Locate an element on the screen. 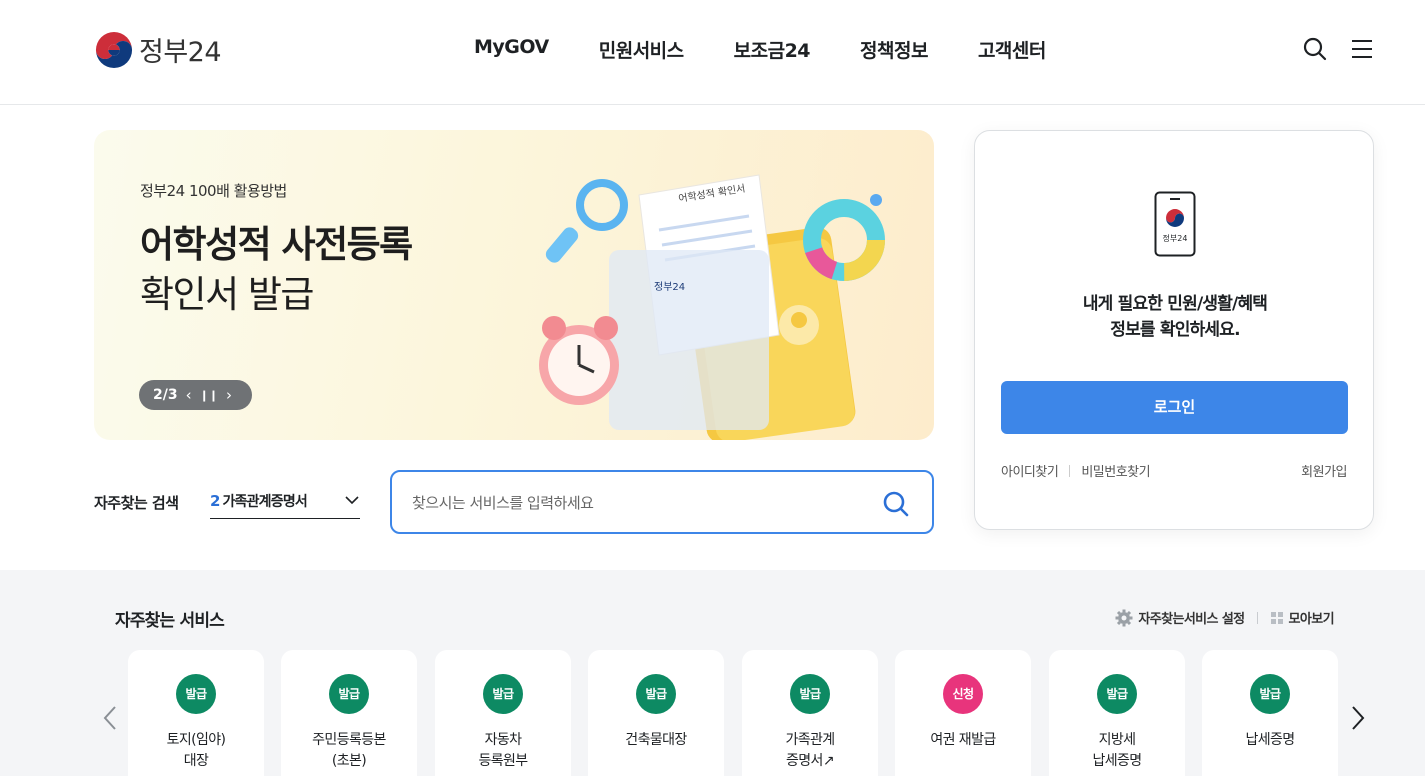 This screenshot has height=776, width=1425. services-tools: 자주찾는서비스 설정 모아보기 is located at coordinates (1225, 617).